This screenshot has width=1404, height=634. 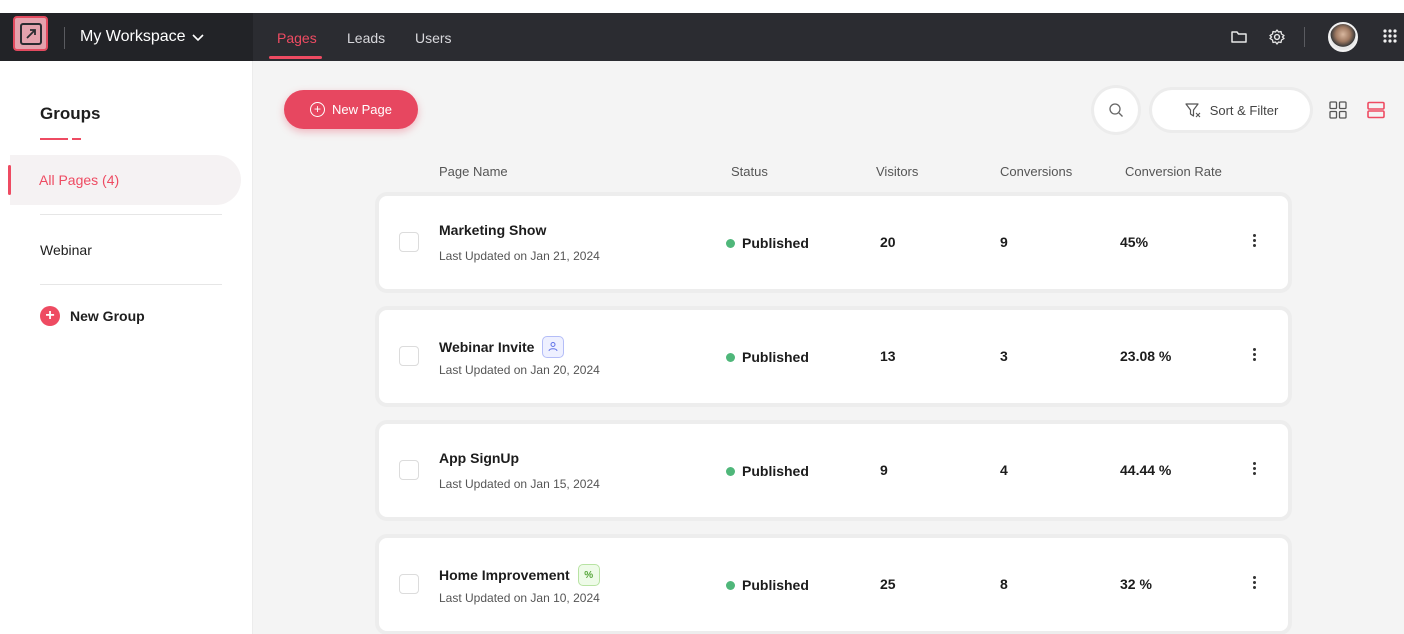 I want to click on gear-icon, so click(x=1277, y=37).